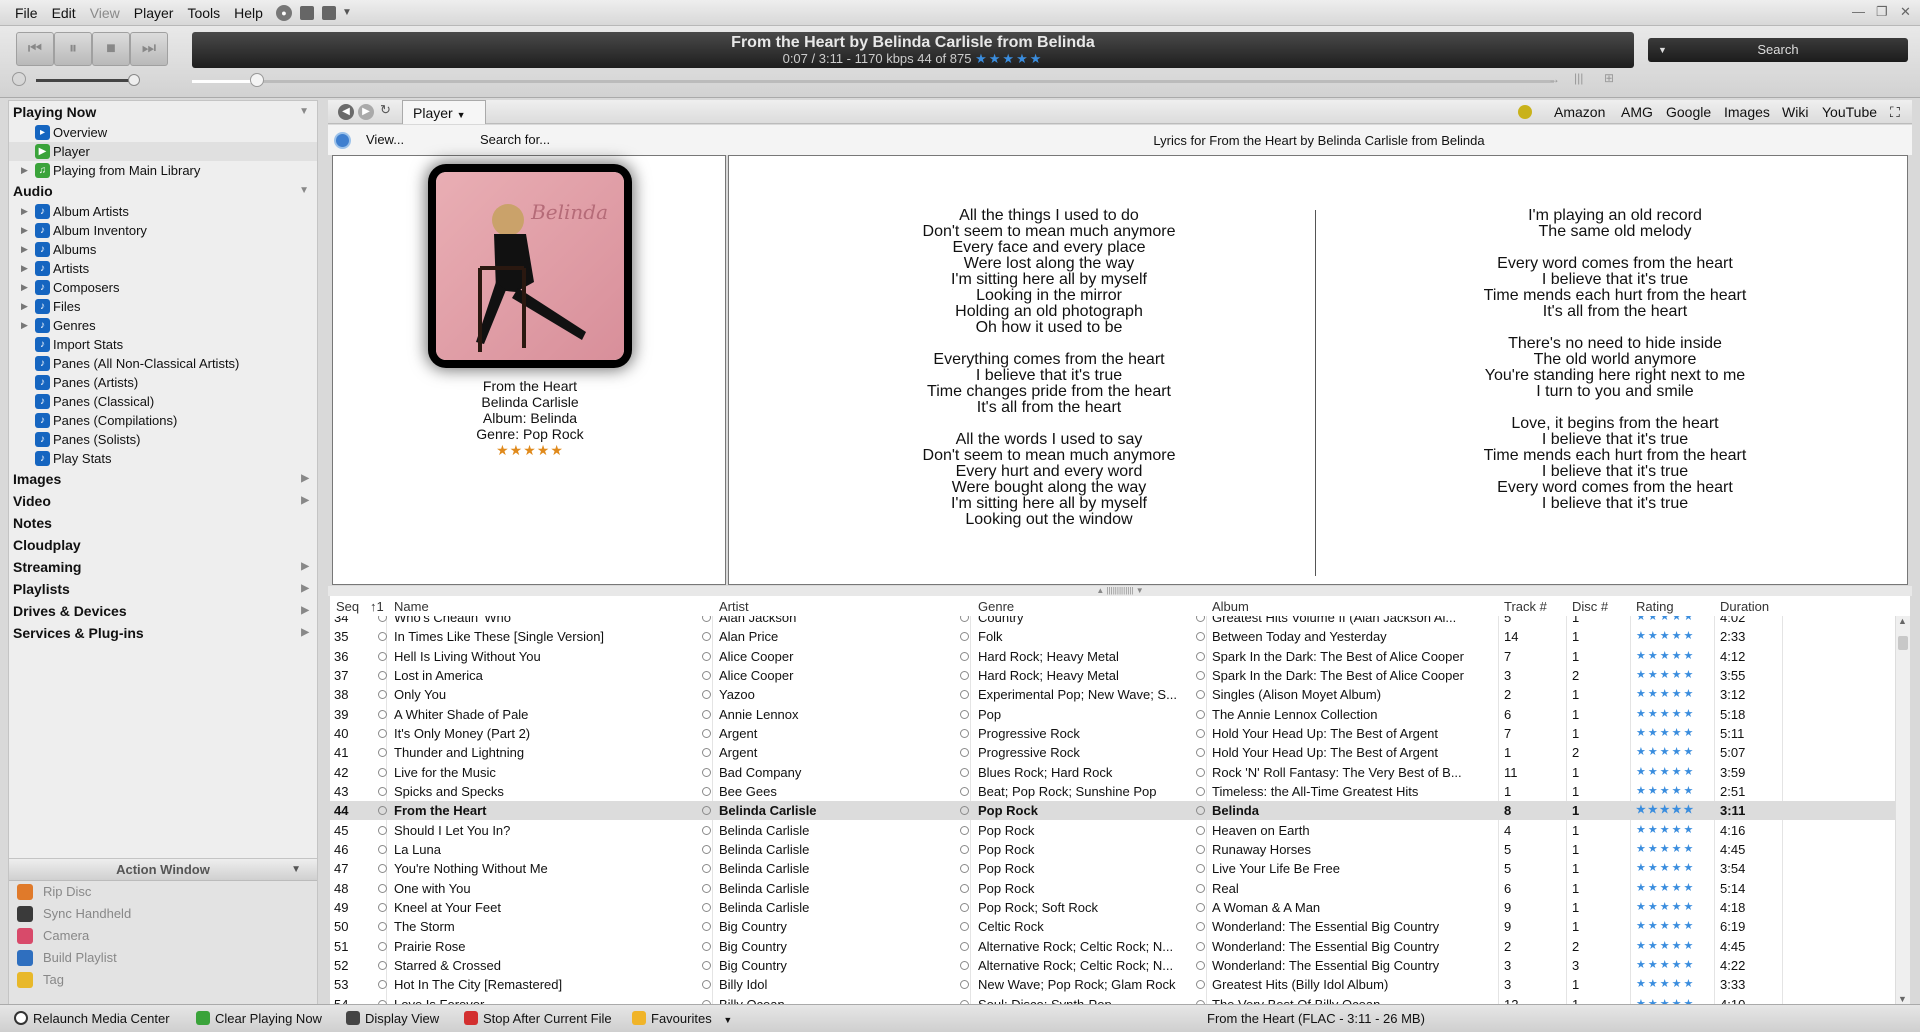 This screenshot has width=1920, height=1032. I want to click on action-tag: Tag, so click(163, 980).